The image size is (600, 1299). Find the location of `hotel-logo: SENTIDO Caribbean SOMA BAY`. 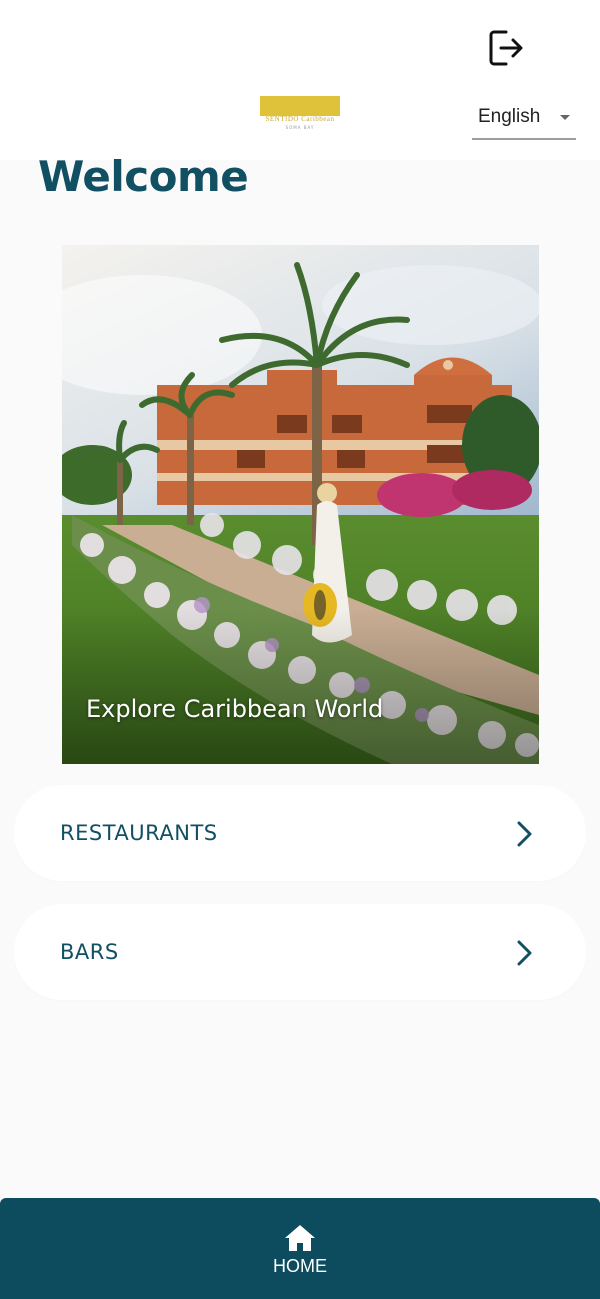

hotel-logo: SENTIDO Caribbean SOMA BAY is located at coordinates (300, 115).